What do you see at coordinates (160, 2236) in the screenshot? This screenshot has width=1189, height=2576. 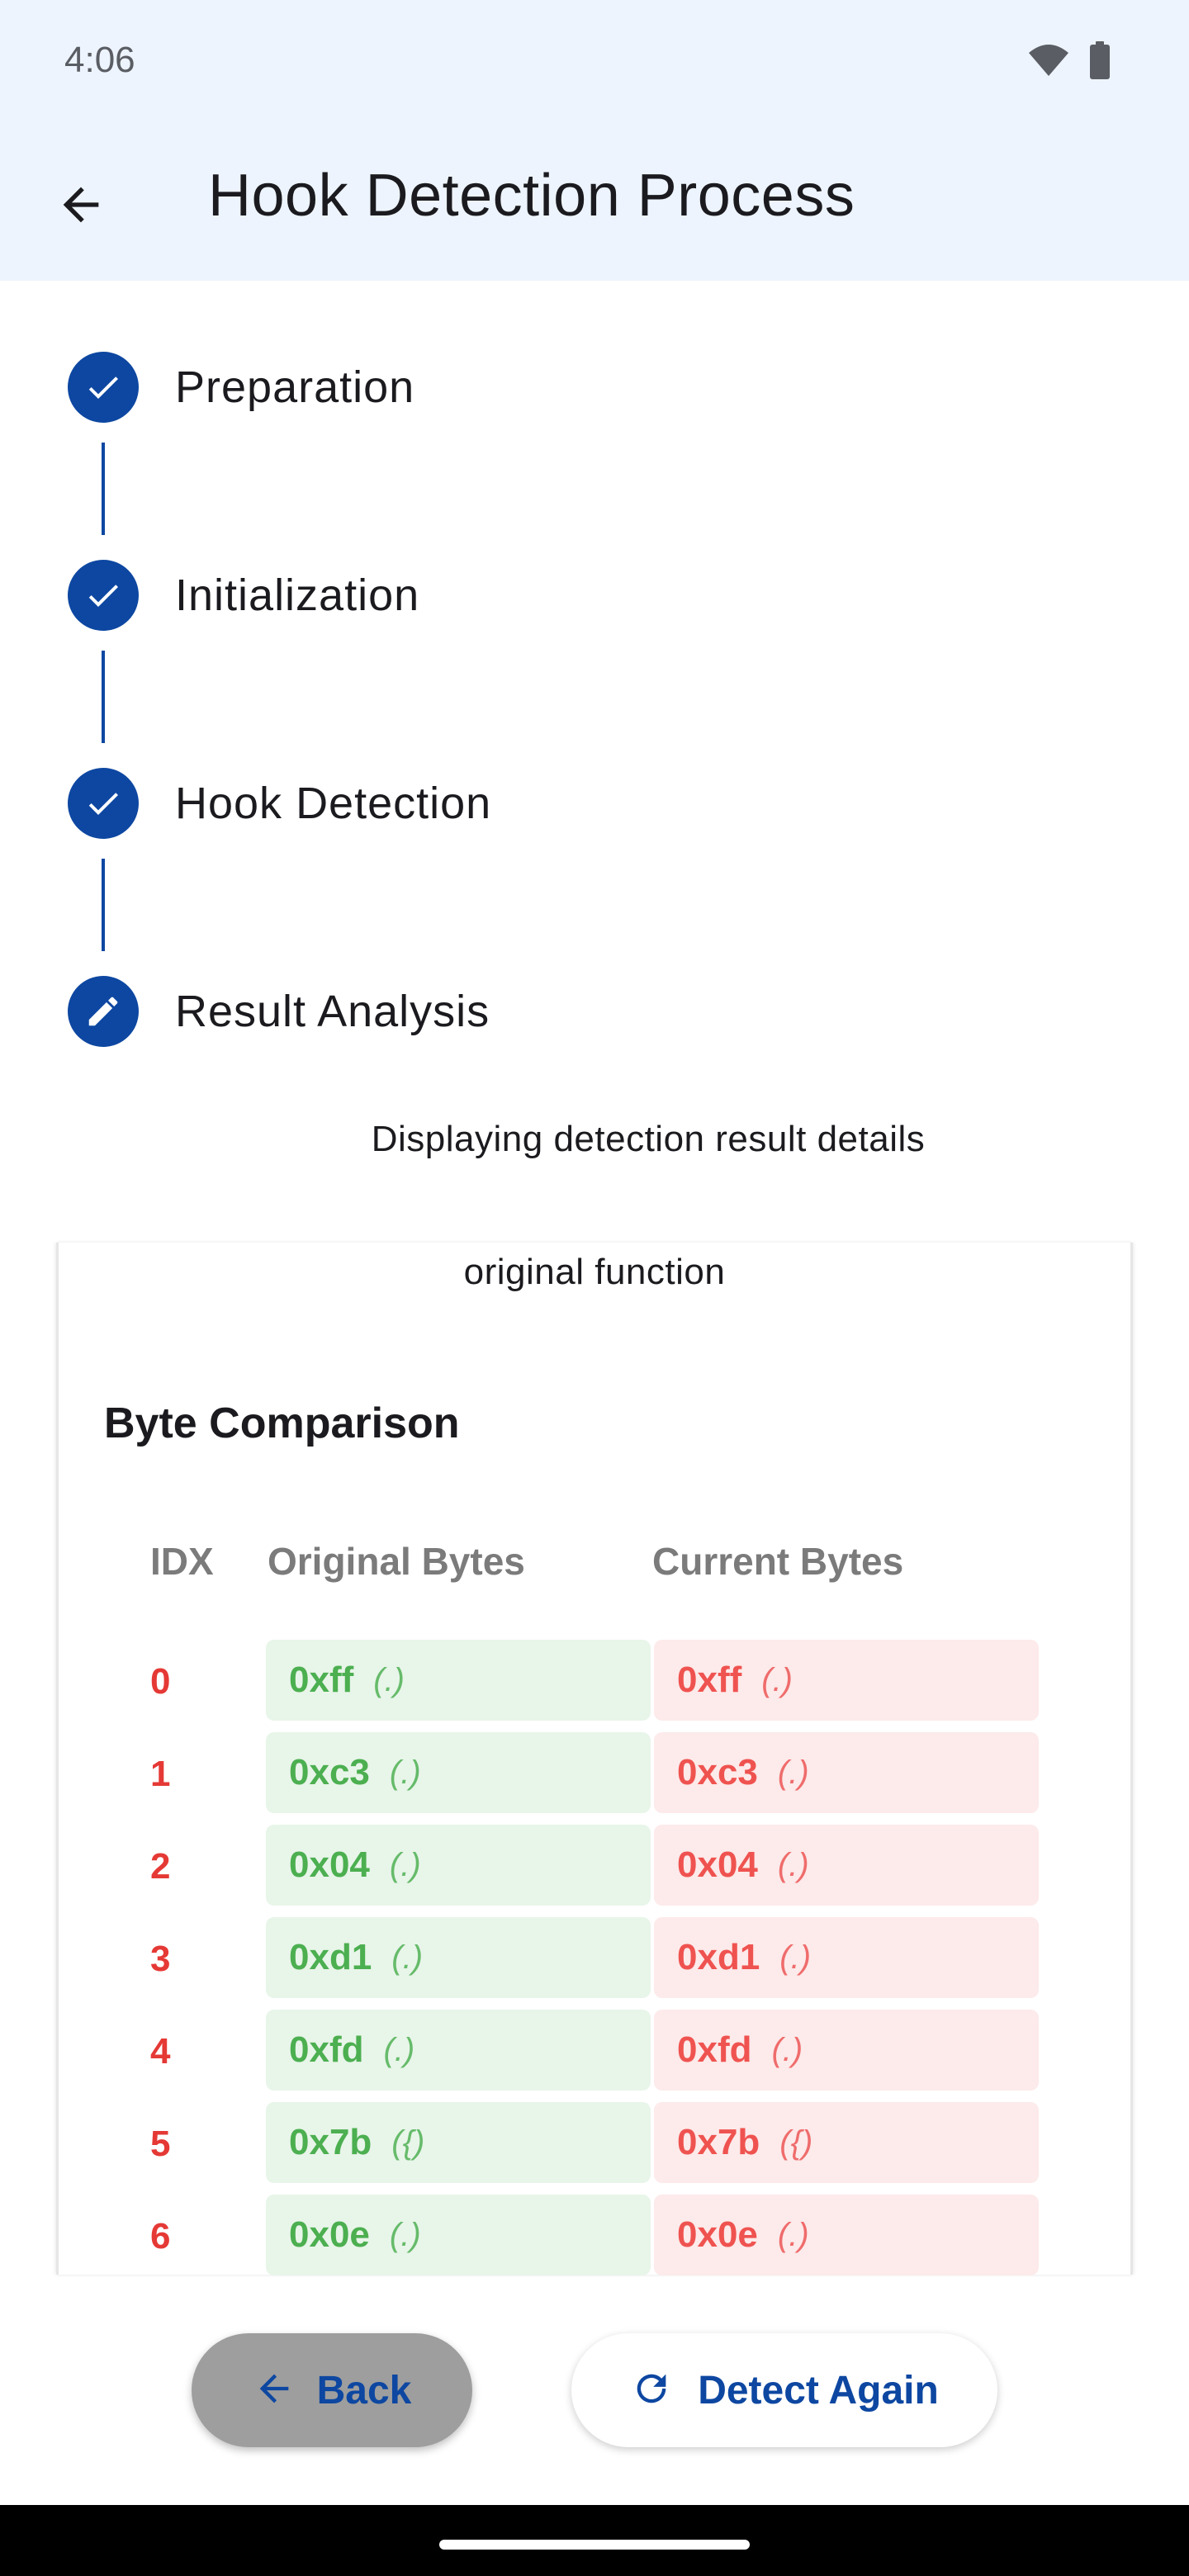 I see `row-idx: 6` at bounding box center [160, 2236].